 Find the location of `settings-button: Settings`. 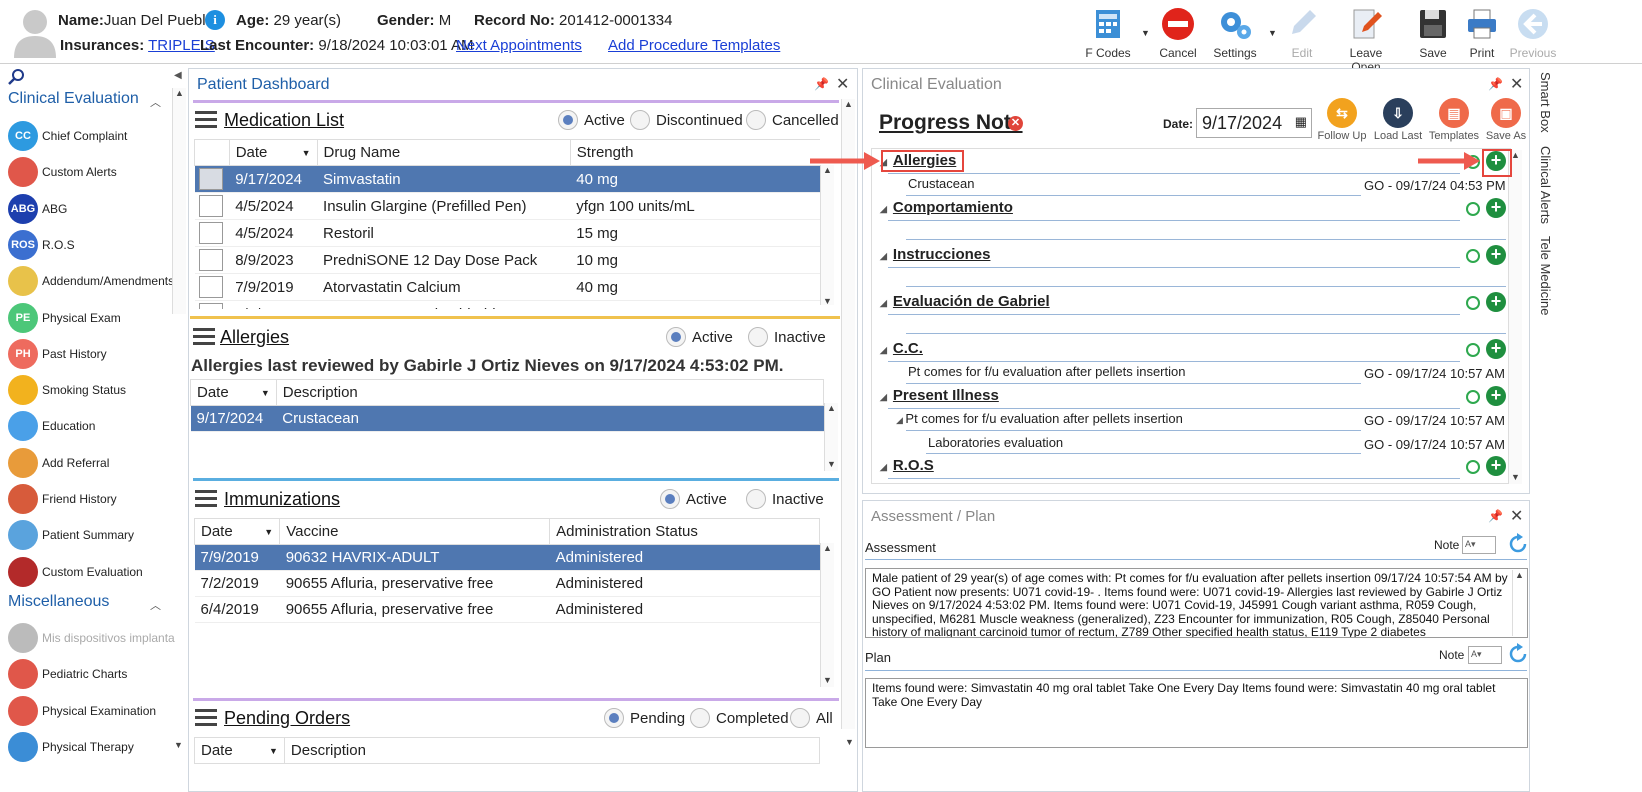

settings-button: Settings is located at coordinates (1235, 33).